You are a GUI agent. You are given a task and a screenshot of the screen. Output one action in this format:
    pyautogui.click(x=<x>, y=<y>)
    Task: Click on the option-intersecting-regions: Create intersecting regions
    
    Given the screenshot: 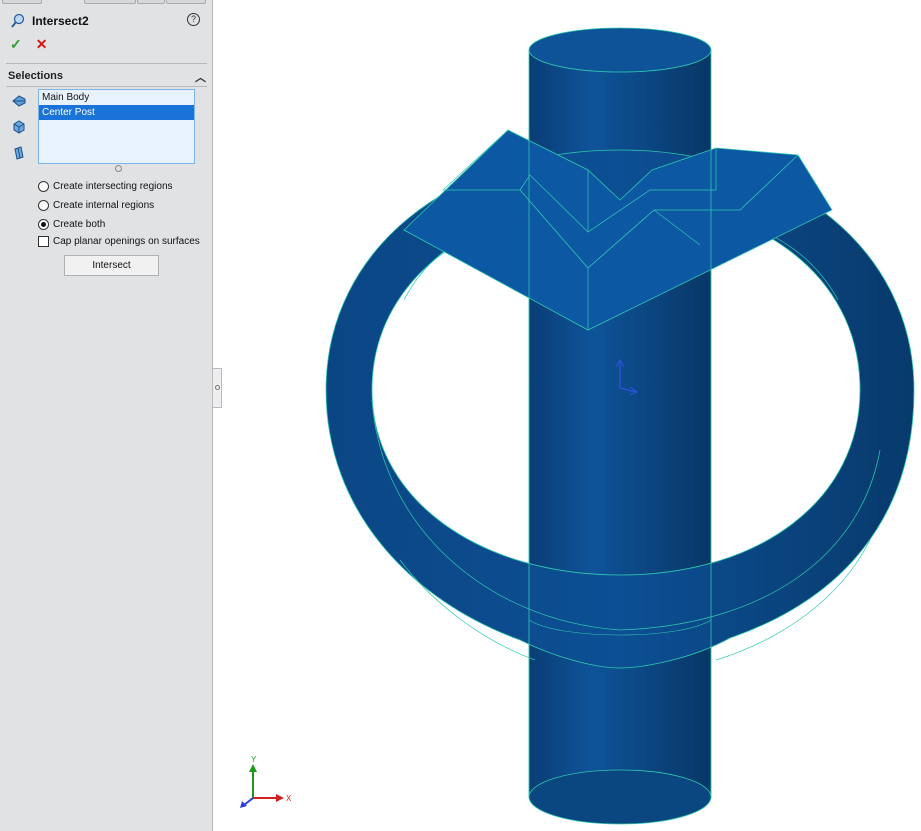 What is the action you would take?
    pyautogui.click(x=105, y=186)
    